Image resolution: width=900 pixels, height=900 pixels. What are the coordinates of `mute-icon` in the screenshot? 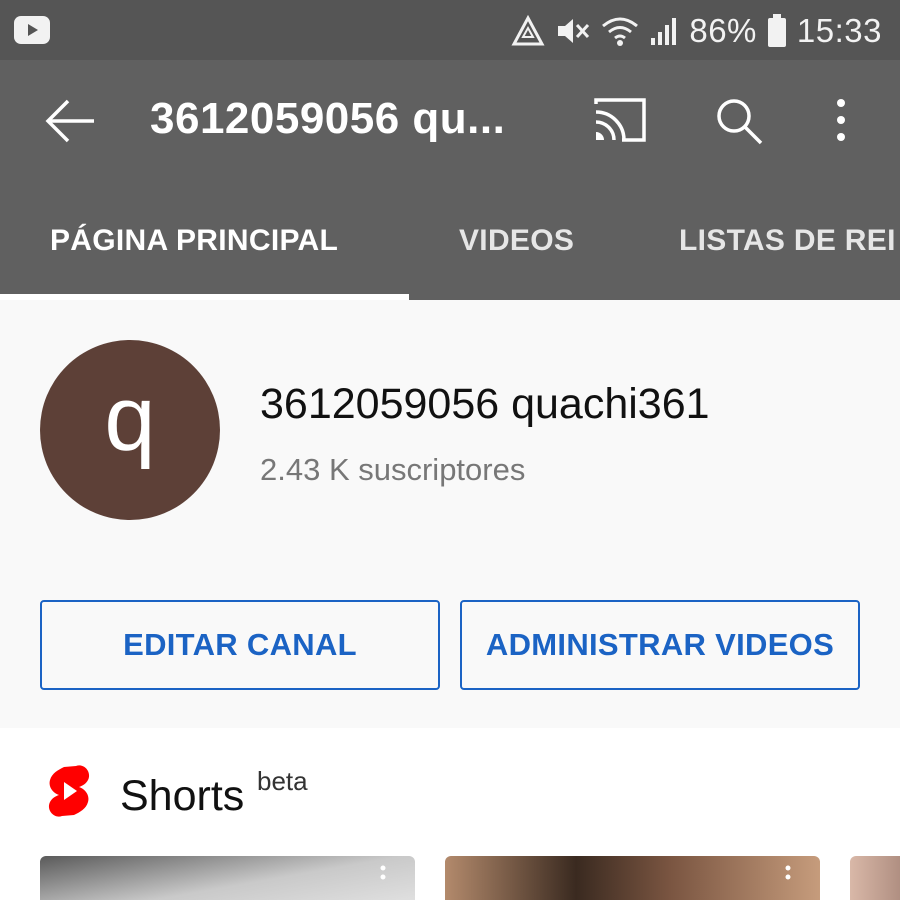 It's located at (573, 31).